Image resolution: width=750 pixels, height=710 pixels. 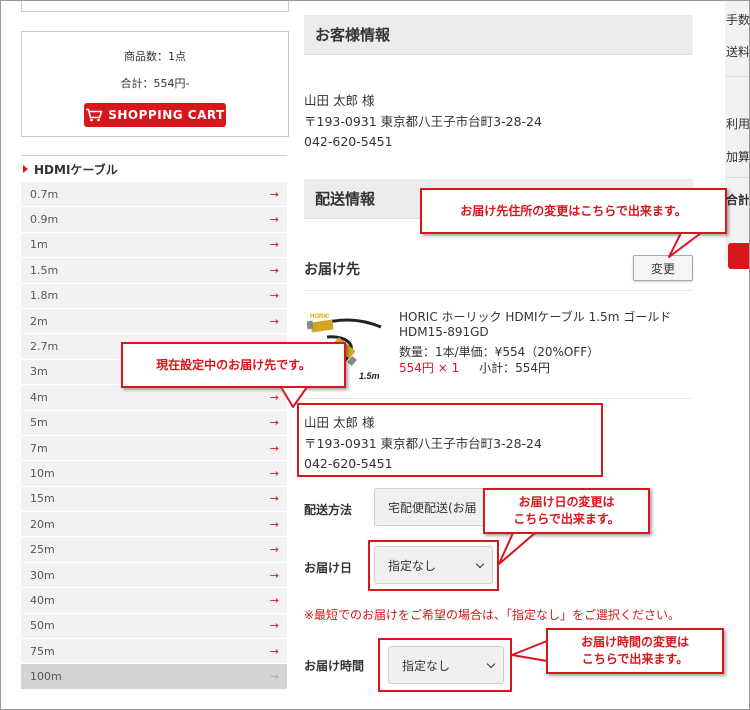 I want to click on summary-checkout-button, so click(x=738, y=256).